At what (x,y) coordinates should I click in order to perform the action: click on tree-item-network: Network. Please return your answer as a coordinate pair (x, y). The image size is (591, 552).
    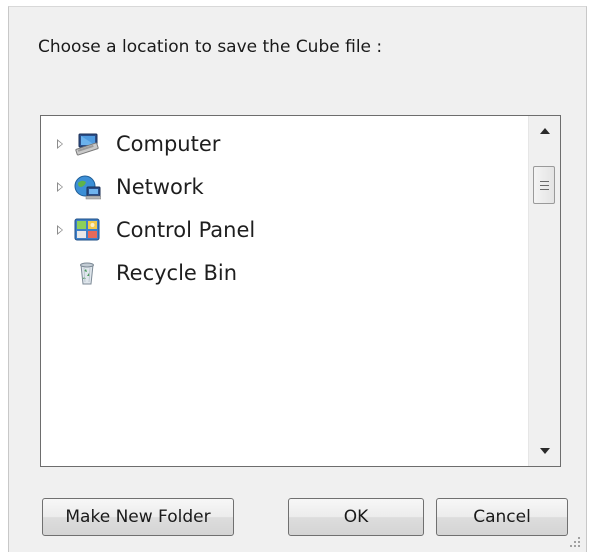
    Looking at the image, I should click on (285, 187).